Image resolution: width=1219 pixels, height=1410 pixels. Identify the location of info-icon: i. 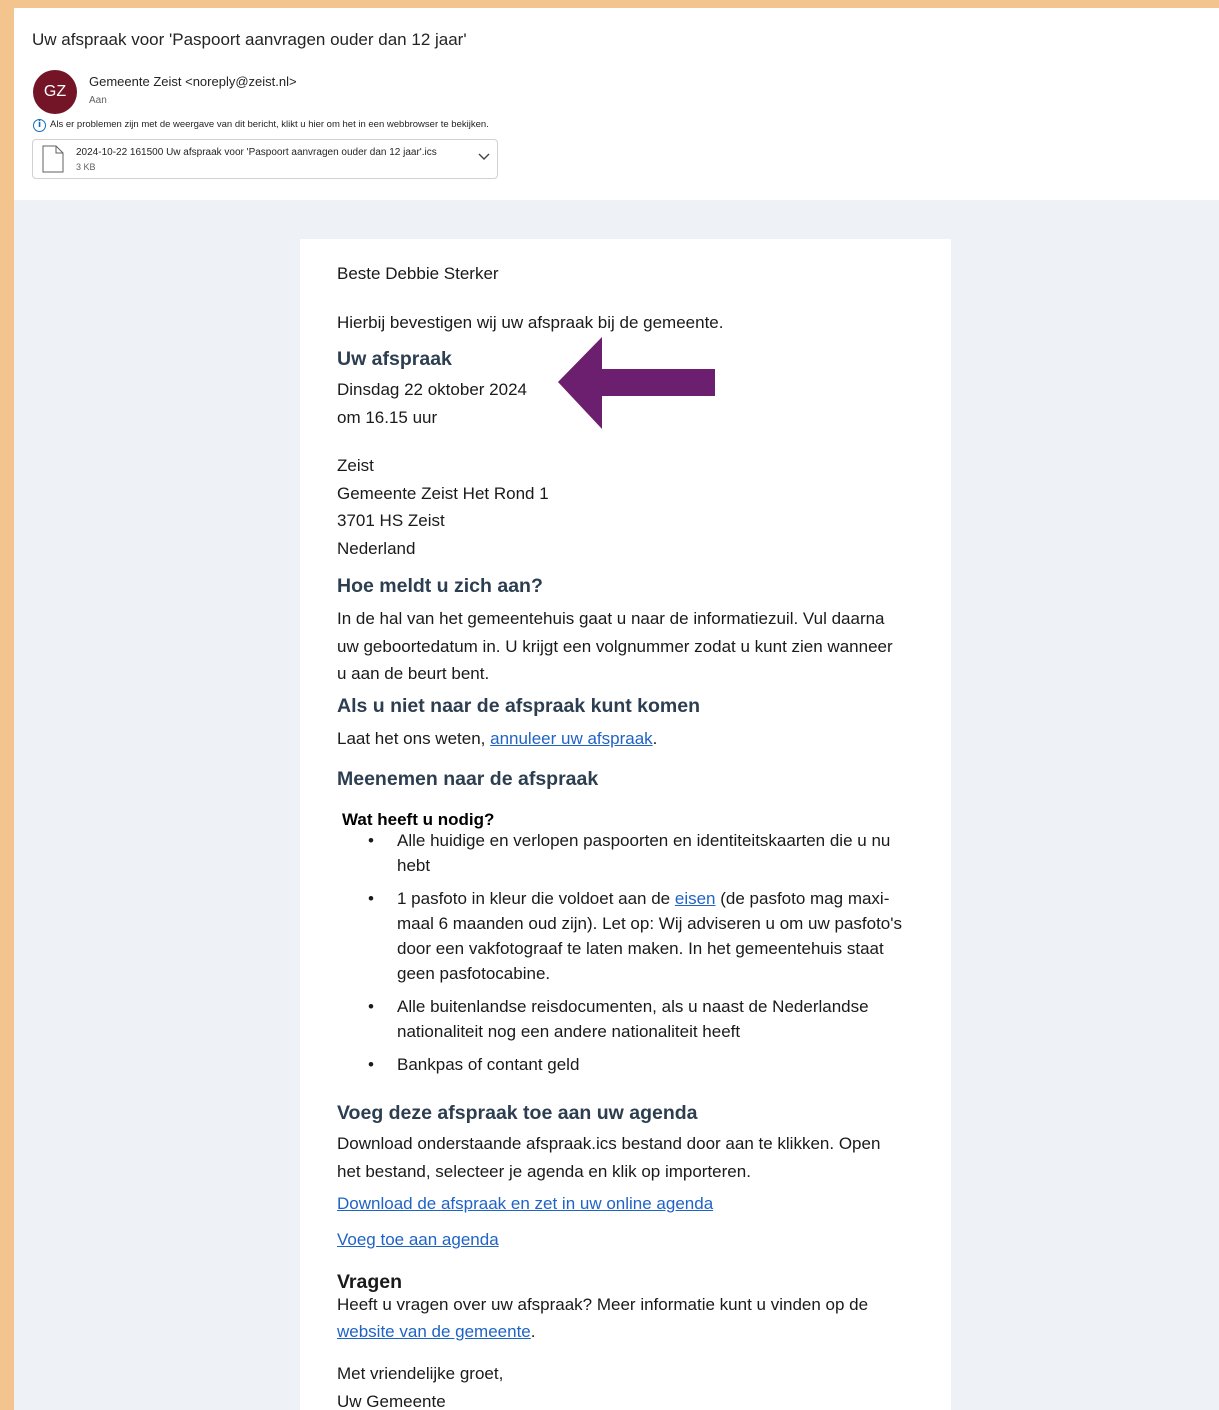
(39, 125).